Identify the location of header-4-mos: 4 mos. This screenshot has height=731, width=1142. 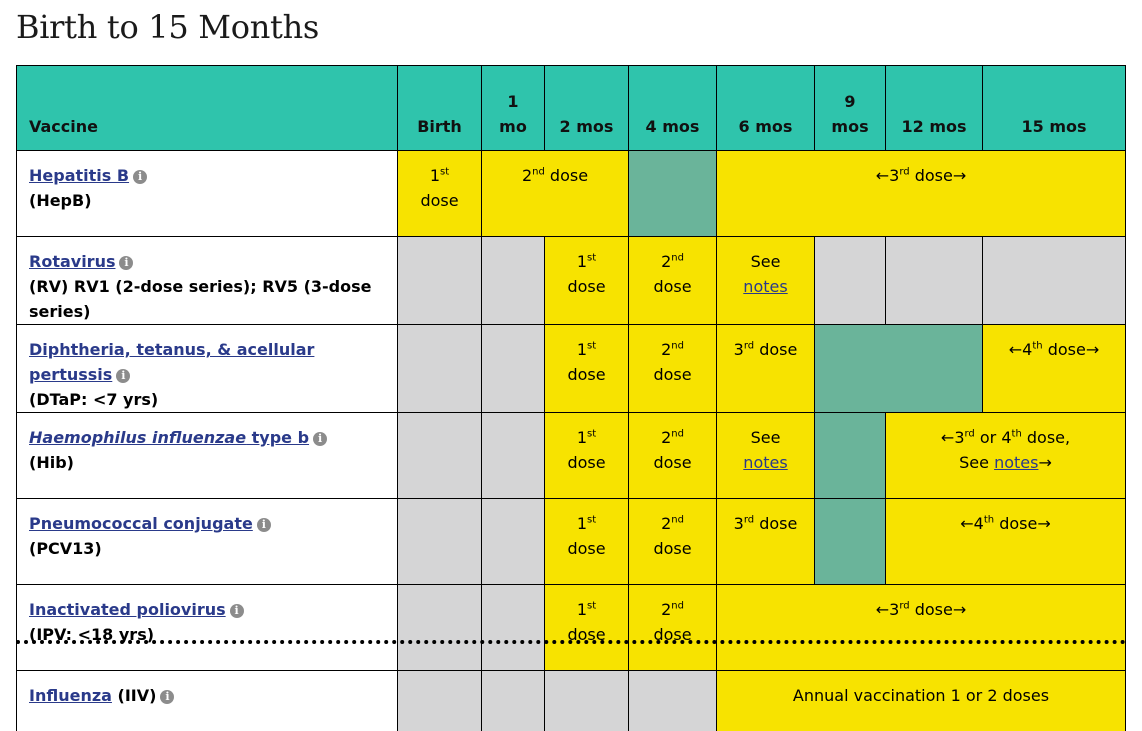
(673, 108).